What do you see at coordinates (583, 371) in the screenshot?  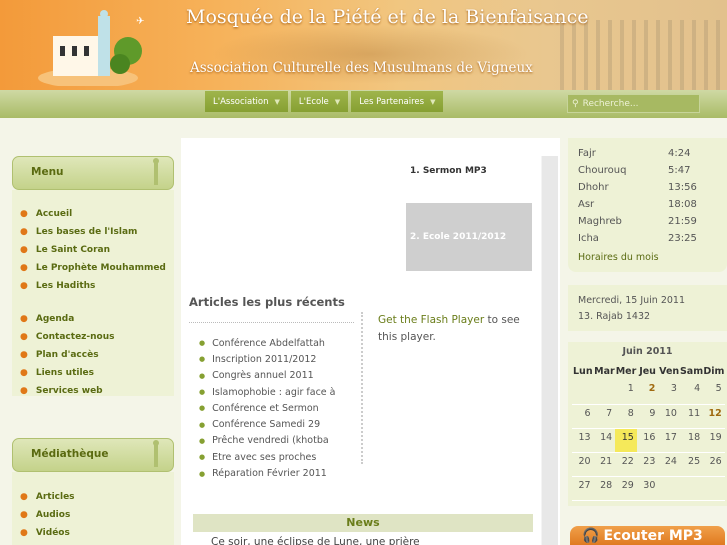 I see `weekday-header: Lun` at bounding box center [583, 371].